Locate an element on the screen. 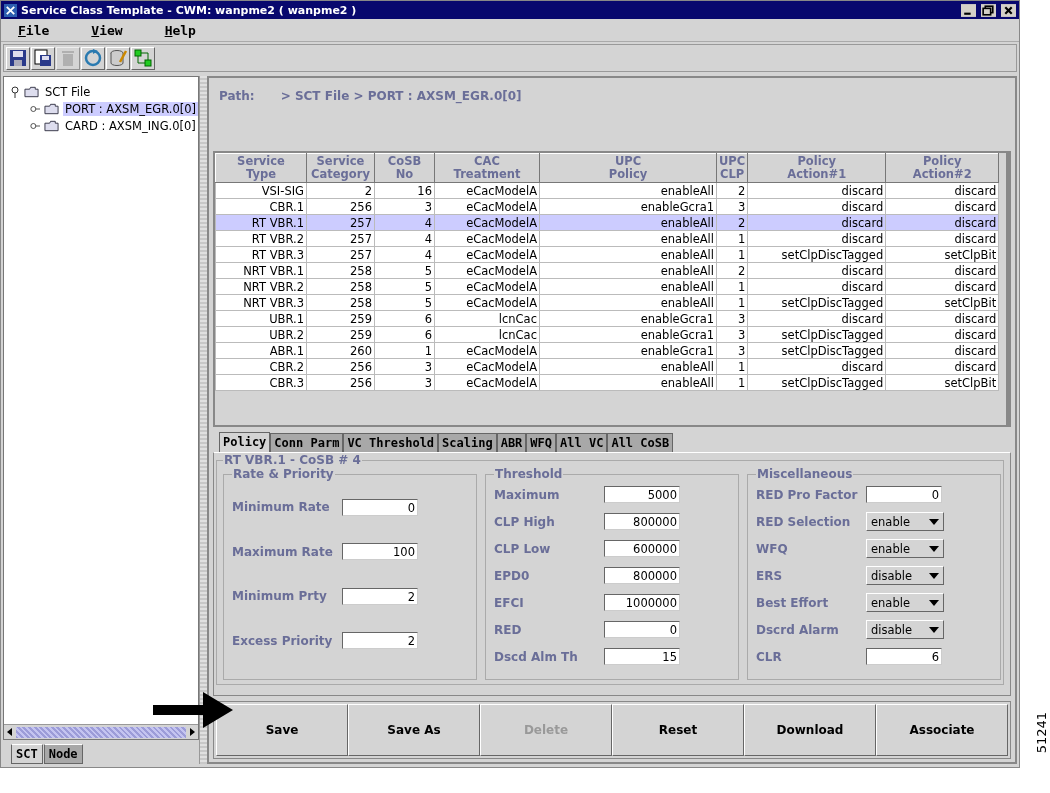 This screenshot has height=793, width=1050. action-button: Associate is located at coordinates (942, 730).